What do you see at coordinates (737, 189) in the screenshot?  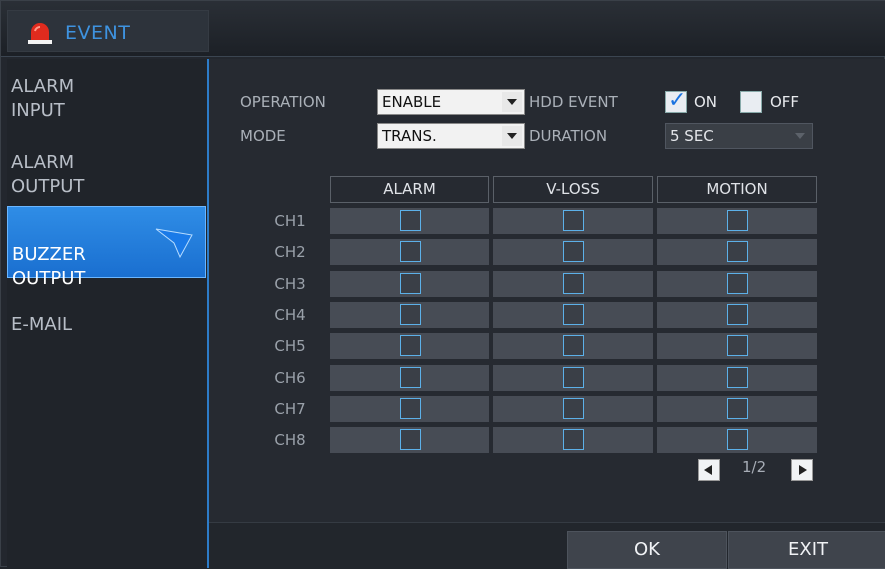 I see `column-header-motion: MOTION` at bounding box center [737, 189].